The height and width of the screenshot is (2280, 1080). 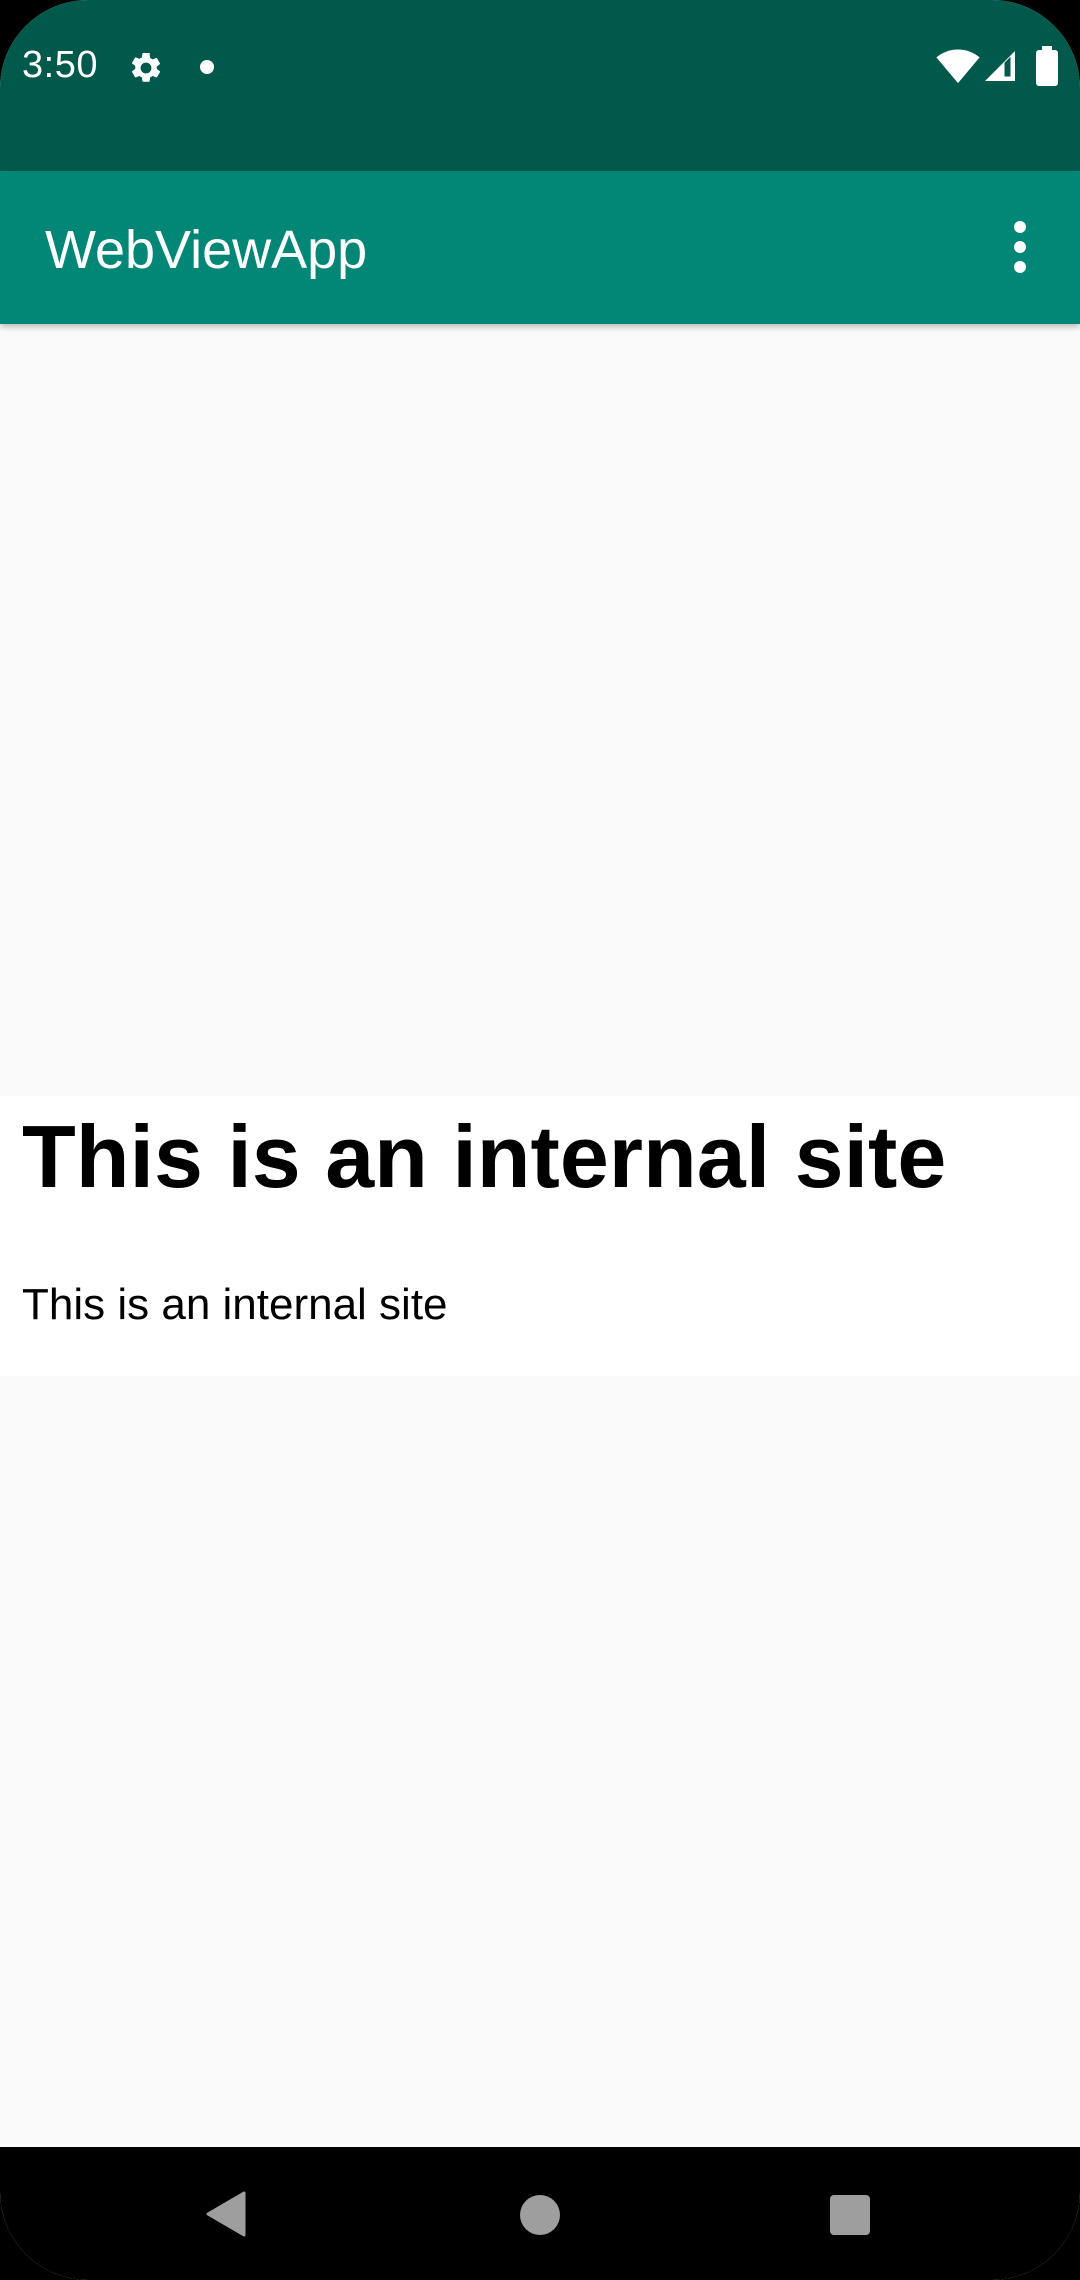 What do you see at coordinates (225, 2214) in the screenshot?
I see `back-icon` at bounding box center [225, 2214].